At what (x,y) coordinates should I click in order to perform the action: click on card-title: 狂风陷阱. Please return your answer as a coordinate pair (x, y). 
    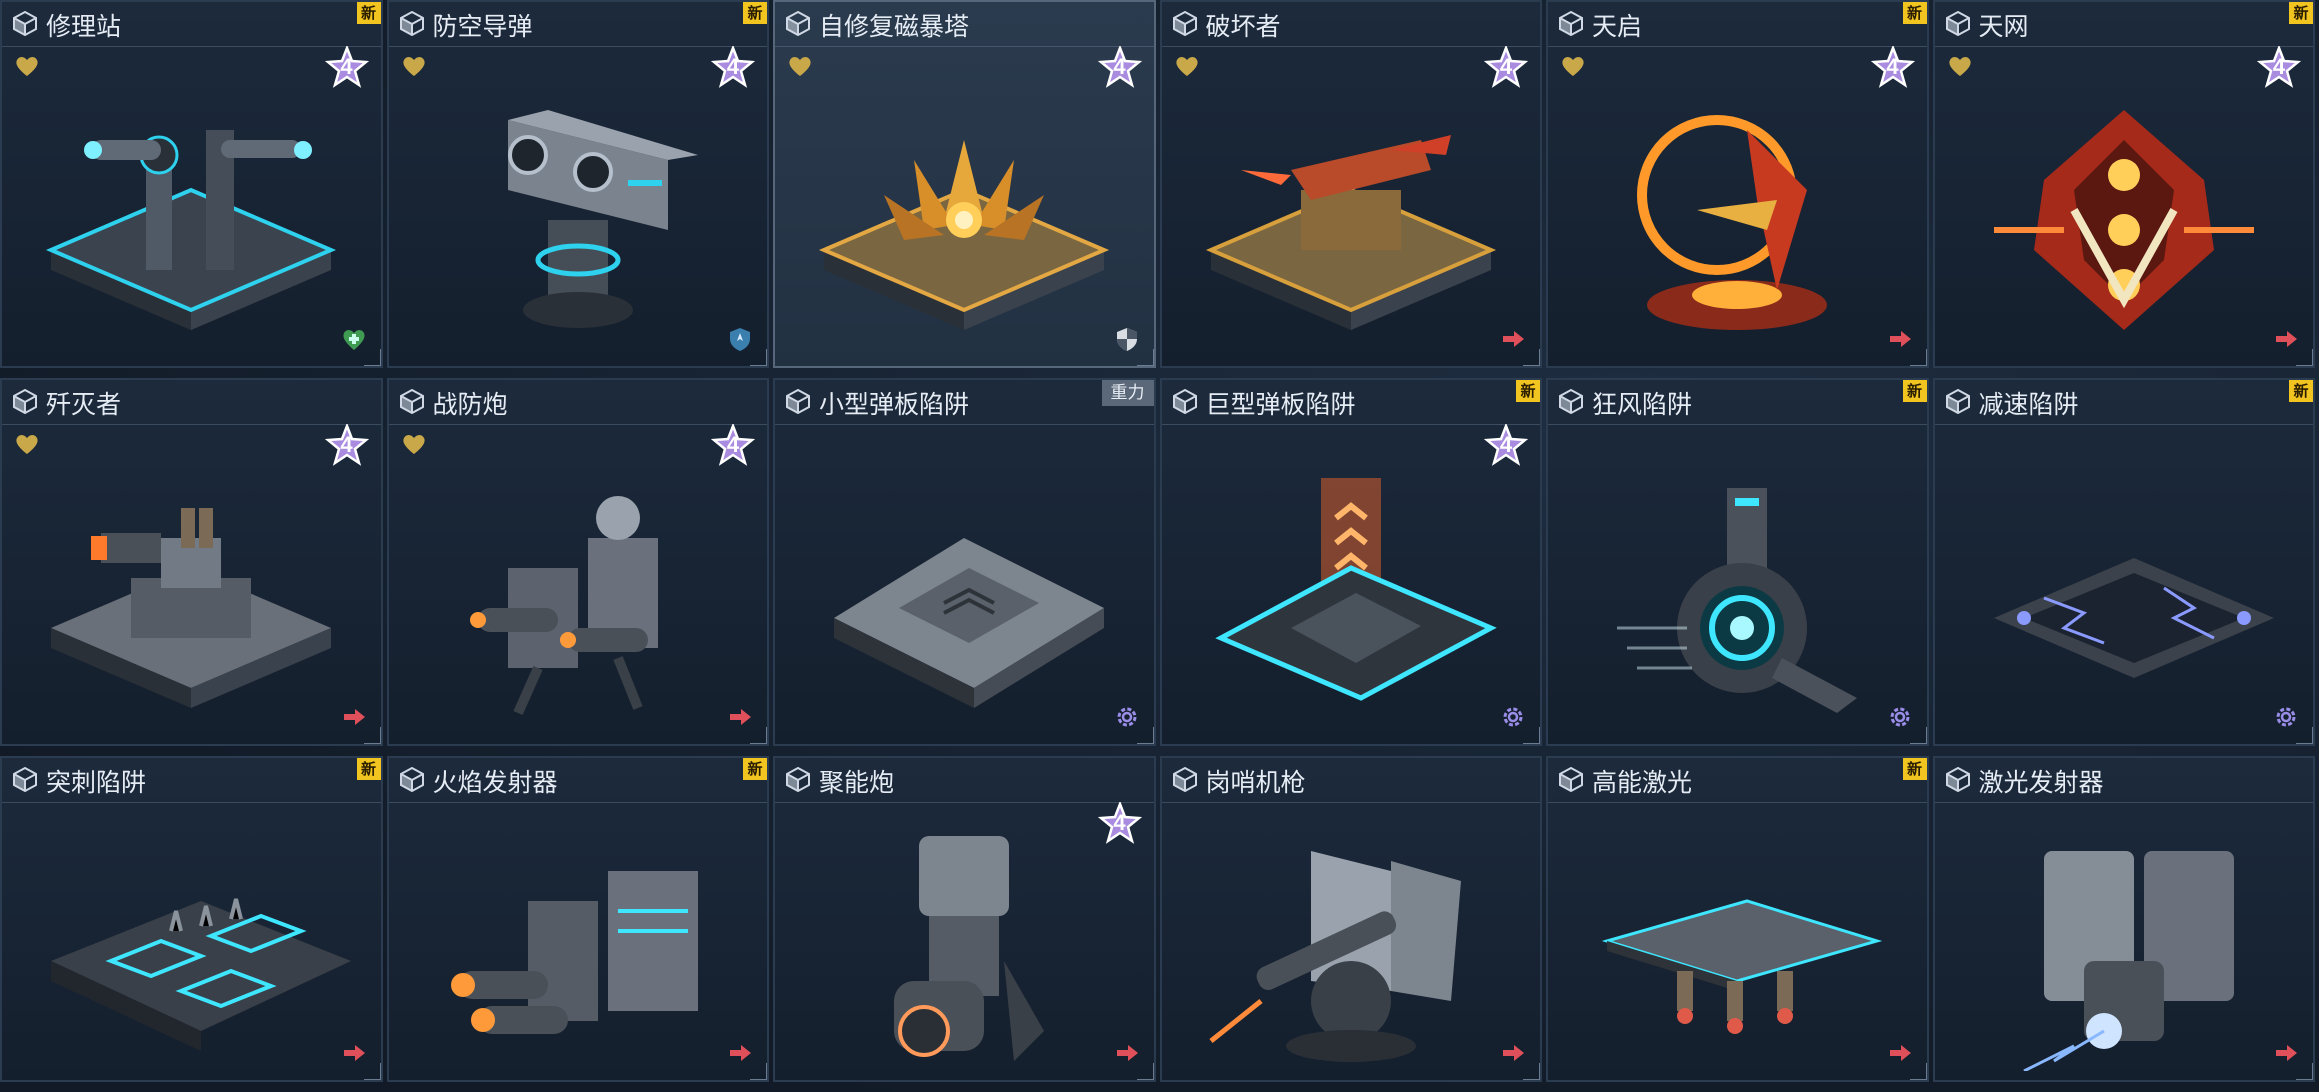
    Looking at the image, I should click on (1642, 404).